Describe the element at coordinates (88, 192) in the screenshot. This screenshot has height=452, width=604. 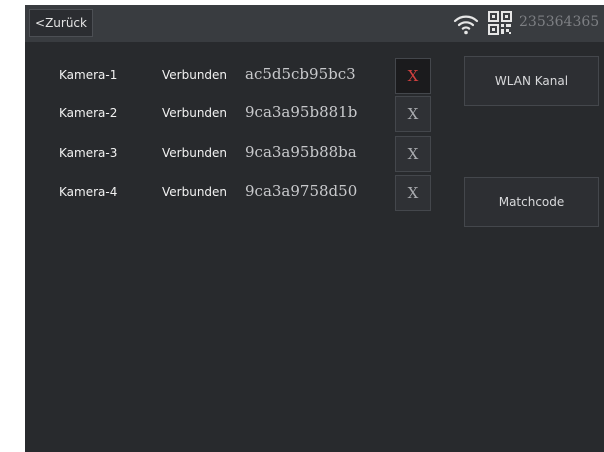
I see `camera-name: Kamera-4` at that location.